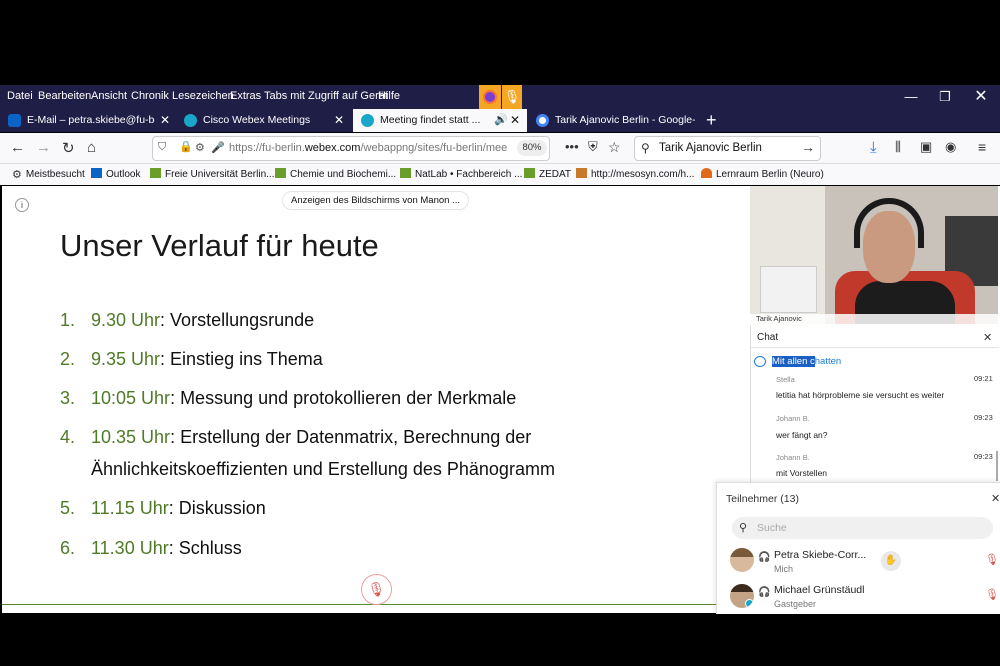 The image size is (1000, 666). What do you see at coordinates (501, 119) in the screenshot?
I see `speaker-icon: 🔊` at bounding box center [501, 119].